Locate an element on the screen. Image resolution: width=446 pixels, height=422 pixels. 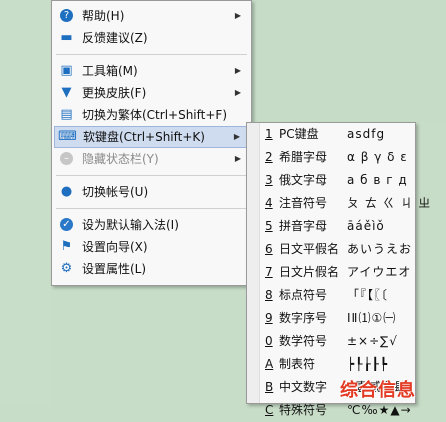
keyboard-sample-chars: あいうえお is located at coordinates (380, 249).